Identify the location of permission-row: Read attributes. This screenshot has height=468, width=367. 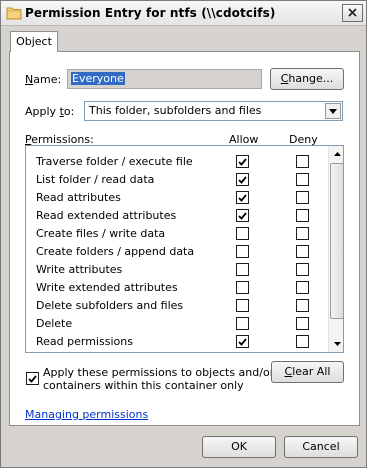
(176, 198).